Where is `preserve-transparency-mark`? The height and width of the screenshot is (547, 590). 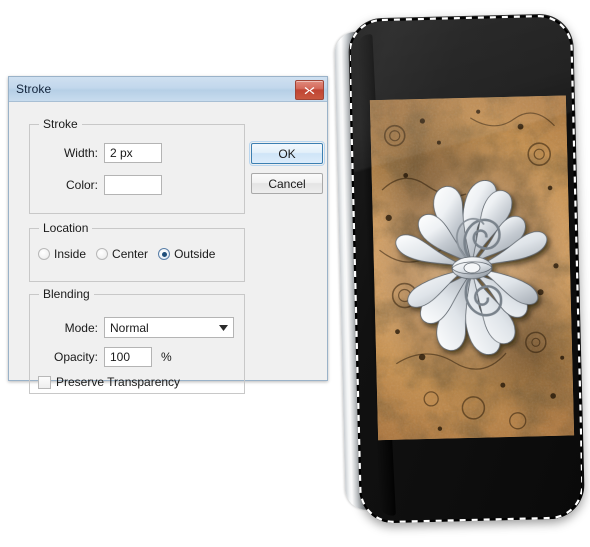
preserve-transparency-mark is located at coordinates (44, 382).